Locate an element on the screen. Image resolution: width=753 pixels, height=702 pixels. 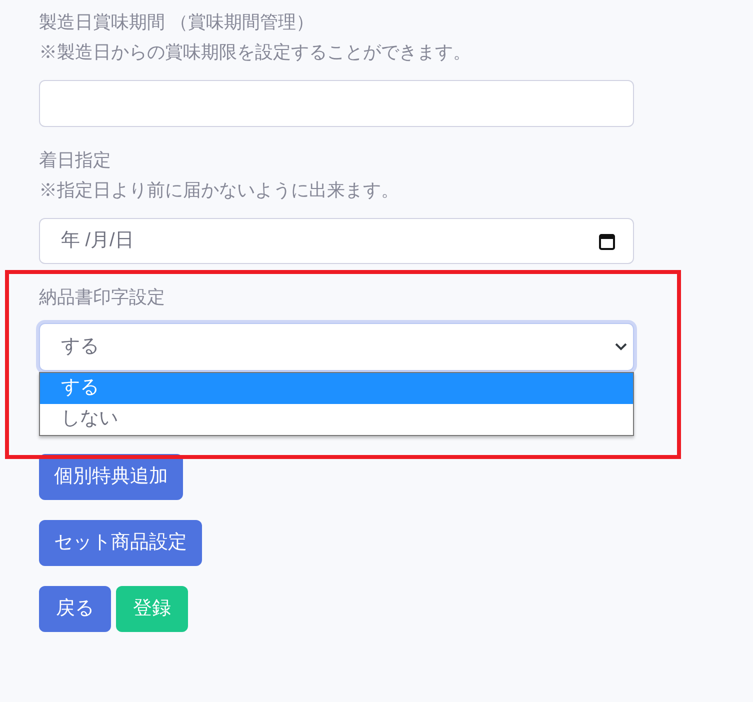
select-field: する is located at coordinates (336, 347).